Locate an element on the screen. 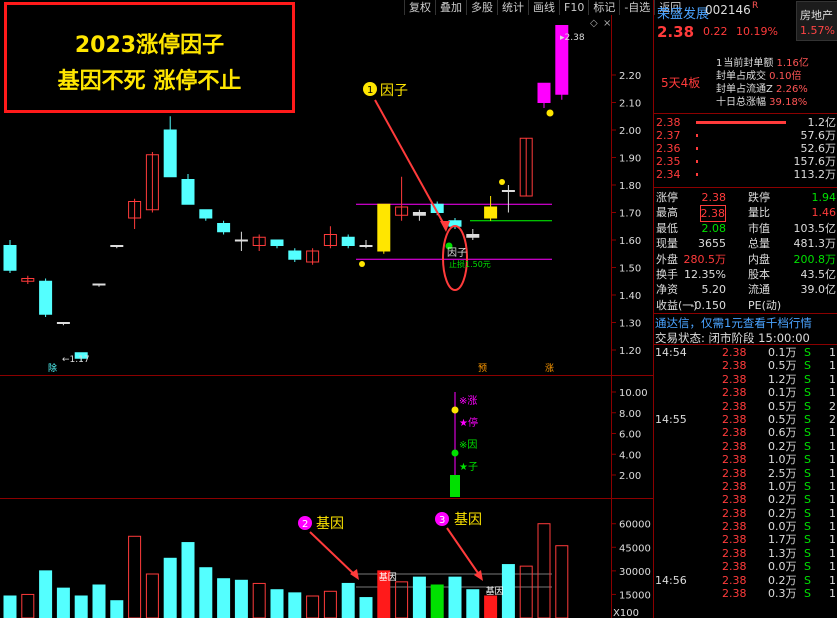 The image size is (837, 618). toolbar-button-叠加: 叠加 is located at coordinates (450, 7).